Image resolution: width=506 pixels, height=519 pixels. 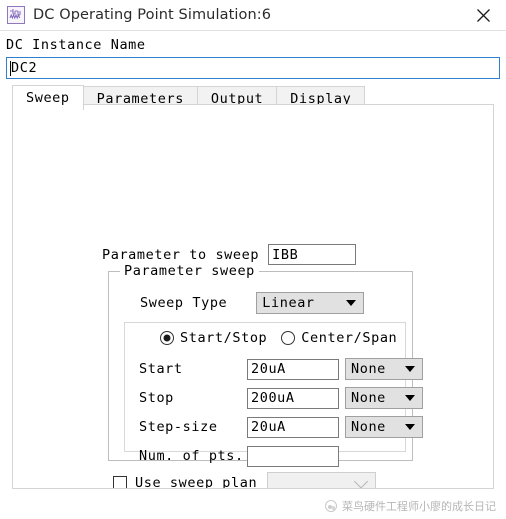 I want to click on use-sweep-plan-checkbox, so click(x=120, y=482).